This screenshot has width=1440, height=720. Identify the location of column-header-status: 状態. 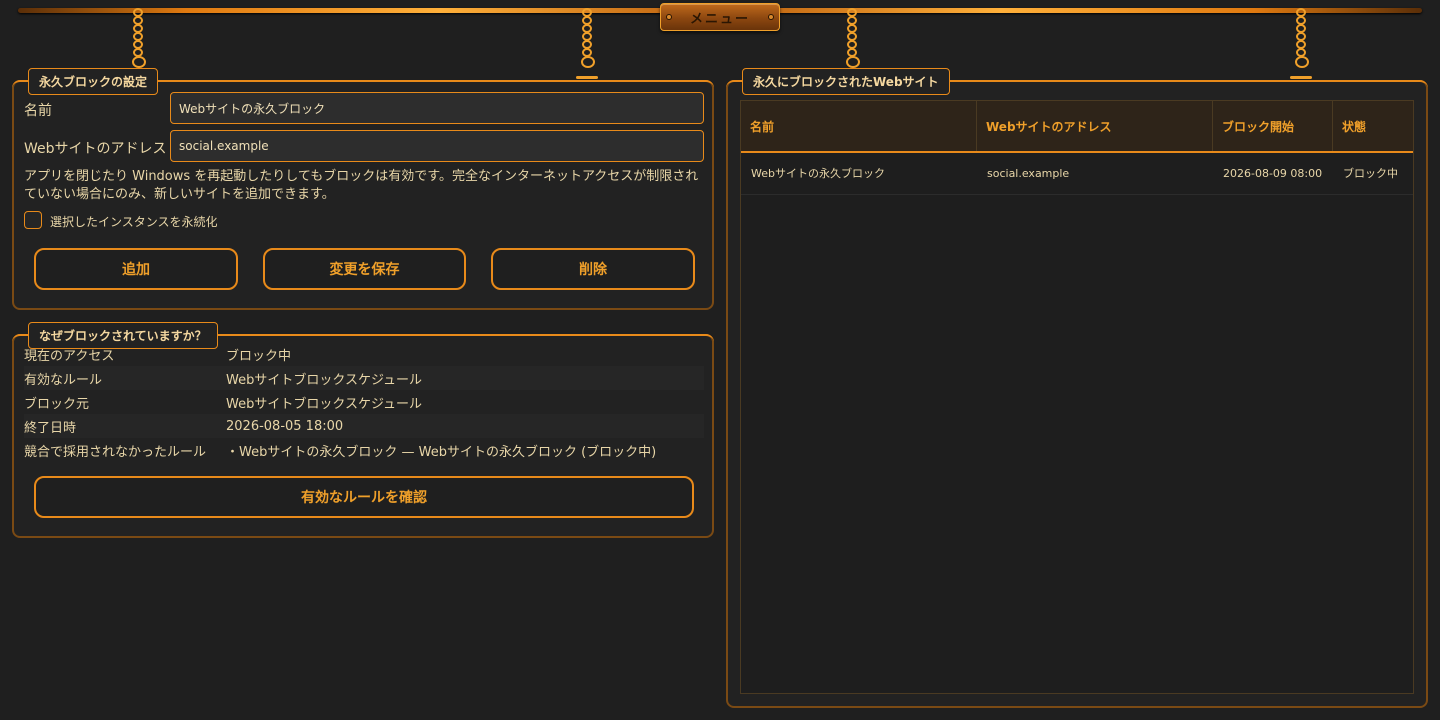
(1373, 126).